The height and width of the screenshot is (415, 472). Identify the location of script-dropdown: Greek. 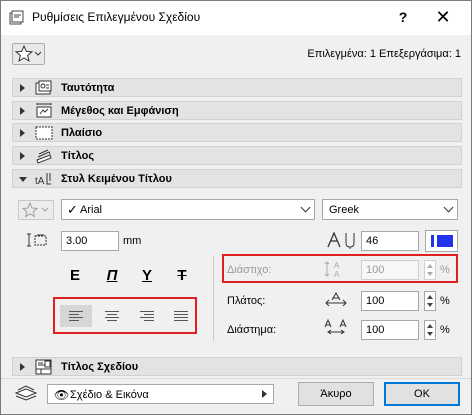
(390, 209).